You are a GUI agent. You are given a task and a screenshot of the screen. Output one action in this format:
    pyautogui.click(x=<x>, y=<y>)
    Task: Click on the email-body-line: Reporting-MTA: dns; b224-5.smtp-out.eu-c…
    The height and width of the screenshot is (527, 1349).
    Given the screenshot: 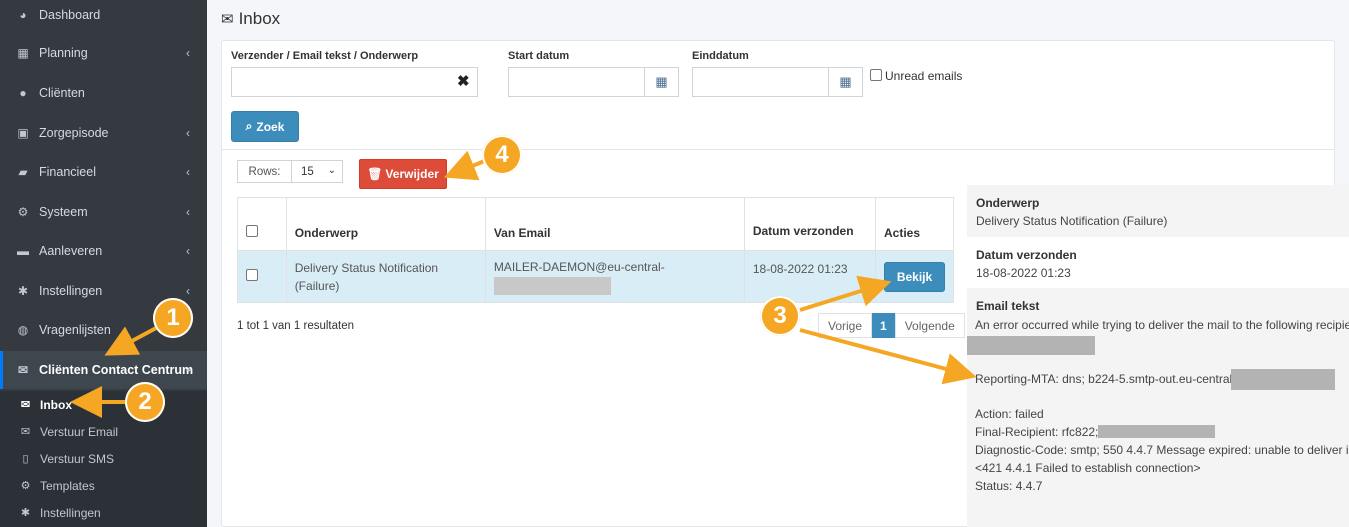 What is the action you would take?
    pyautogui.click(x=1106, y=379)
    